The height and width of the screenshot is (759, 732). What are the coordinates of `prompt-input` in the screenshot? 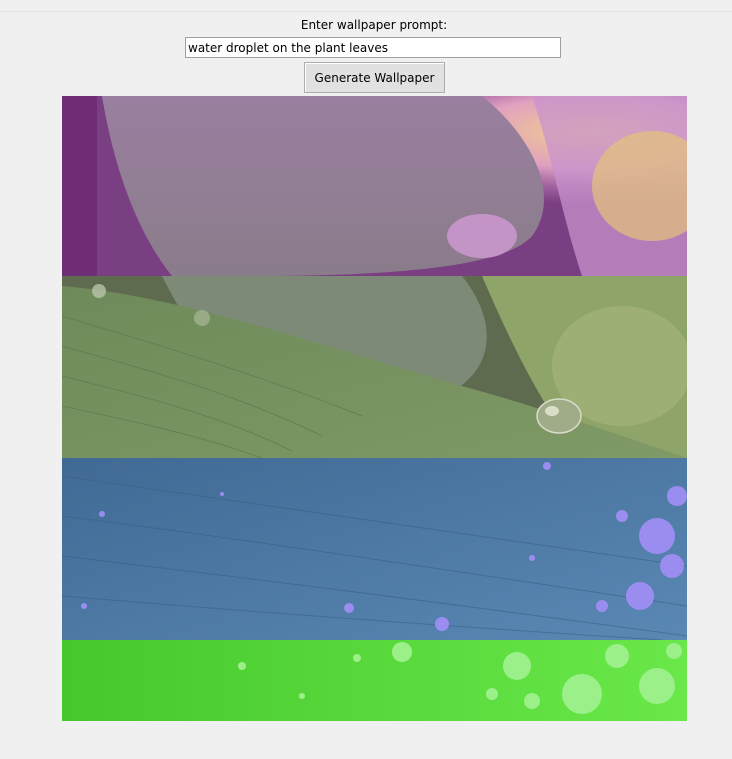 It's located at (373, 47).